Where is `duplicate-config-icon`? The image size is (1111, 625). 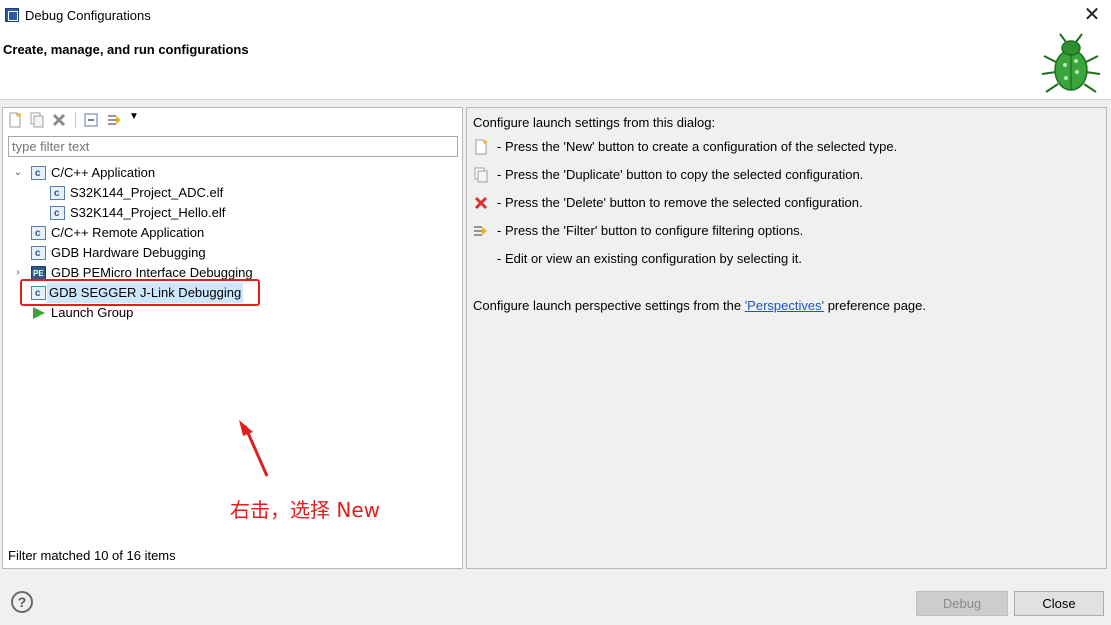
duplicate-config-icon is located at coordinates (37, 120).